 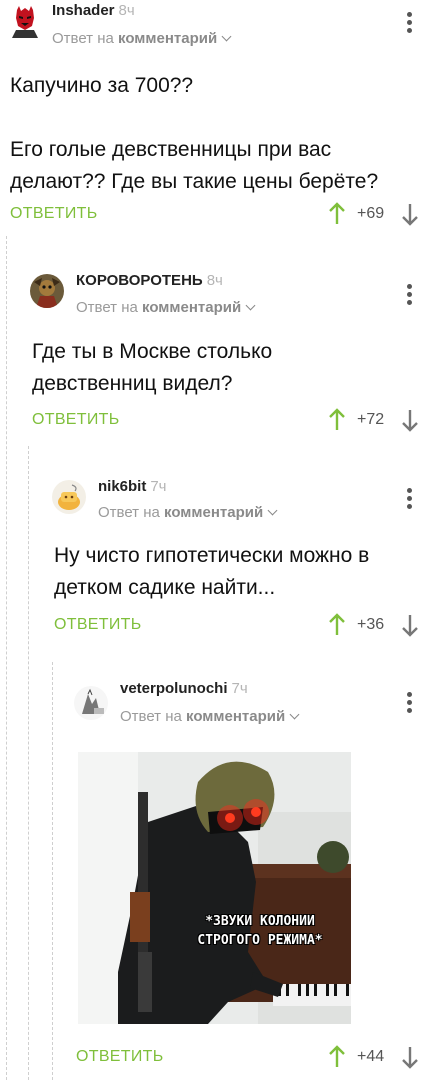 What do you see at coordinates (371, 624) in the screenshot?
I see `rating: +36` at bounding box center [371, 624].